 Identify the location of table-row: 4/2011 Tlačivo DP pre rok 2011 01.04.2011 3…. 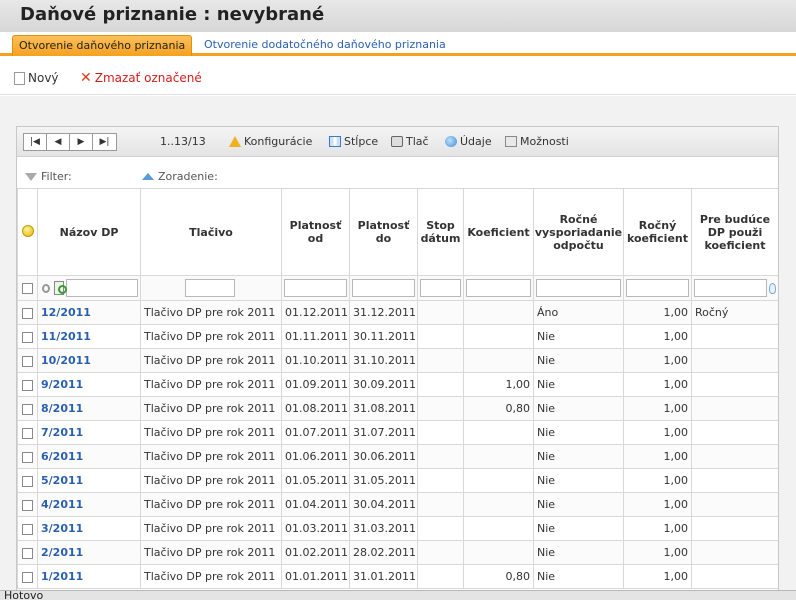
(397, 504).